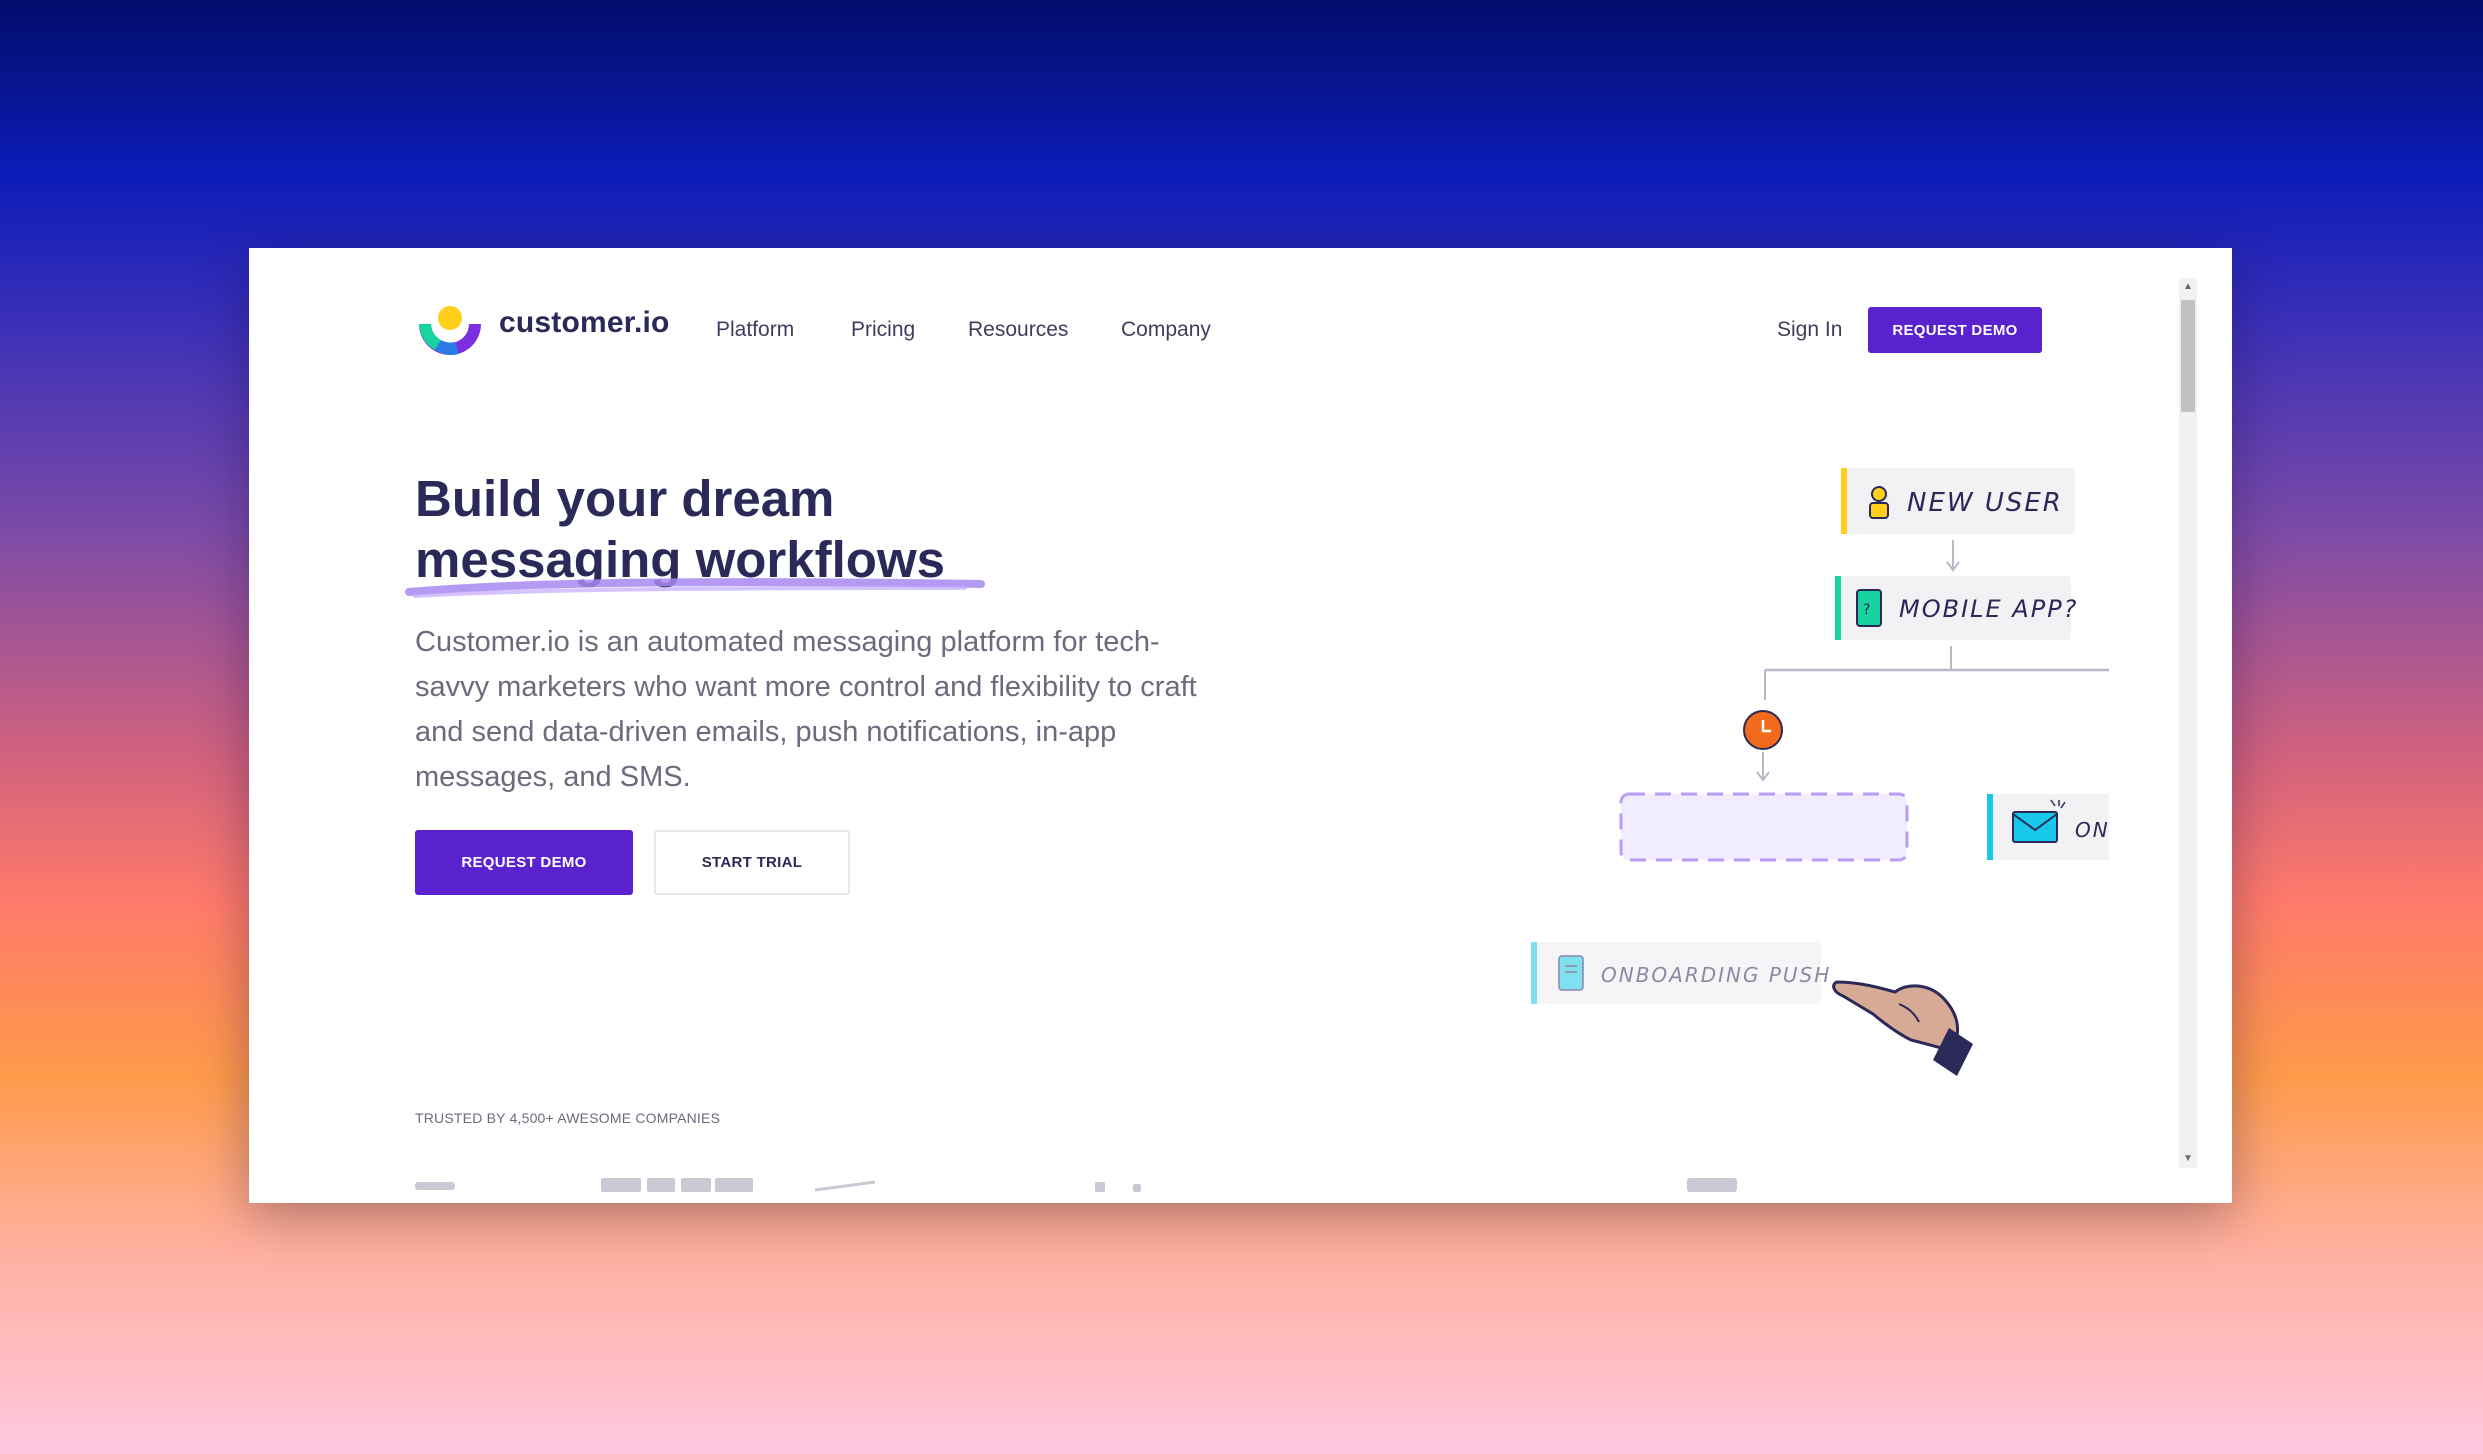  What do you see at coordinates (1716, 975) in the screenshot?
I see `onboarding-push-label: ONBOARDING PUSH` at bounding box center [1716, 975].